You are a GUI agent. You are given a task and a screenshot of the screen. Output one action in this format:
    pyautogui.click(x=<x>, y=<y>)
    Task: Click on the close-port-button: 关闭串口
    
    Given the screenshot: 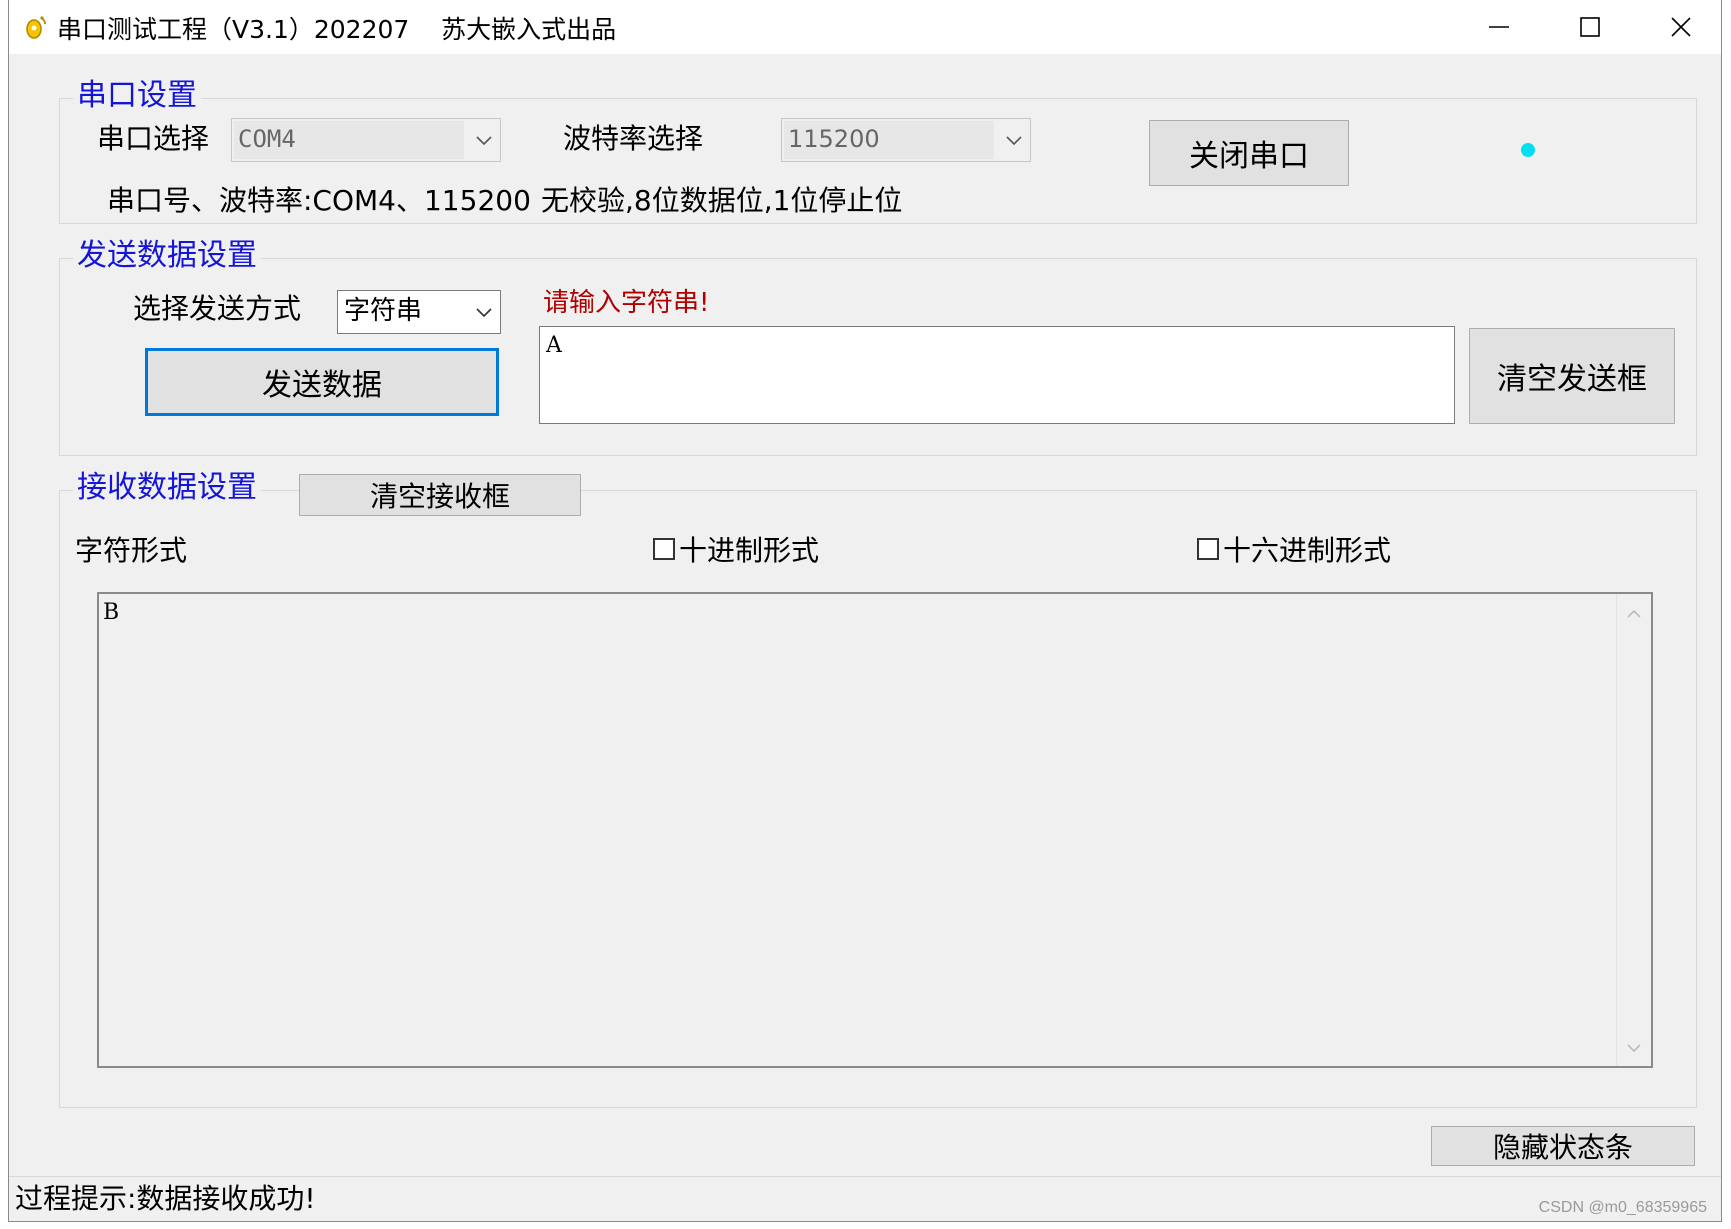 What is the action you would take?
    pyautogui.click(x=1249, y=153)
    